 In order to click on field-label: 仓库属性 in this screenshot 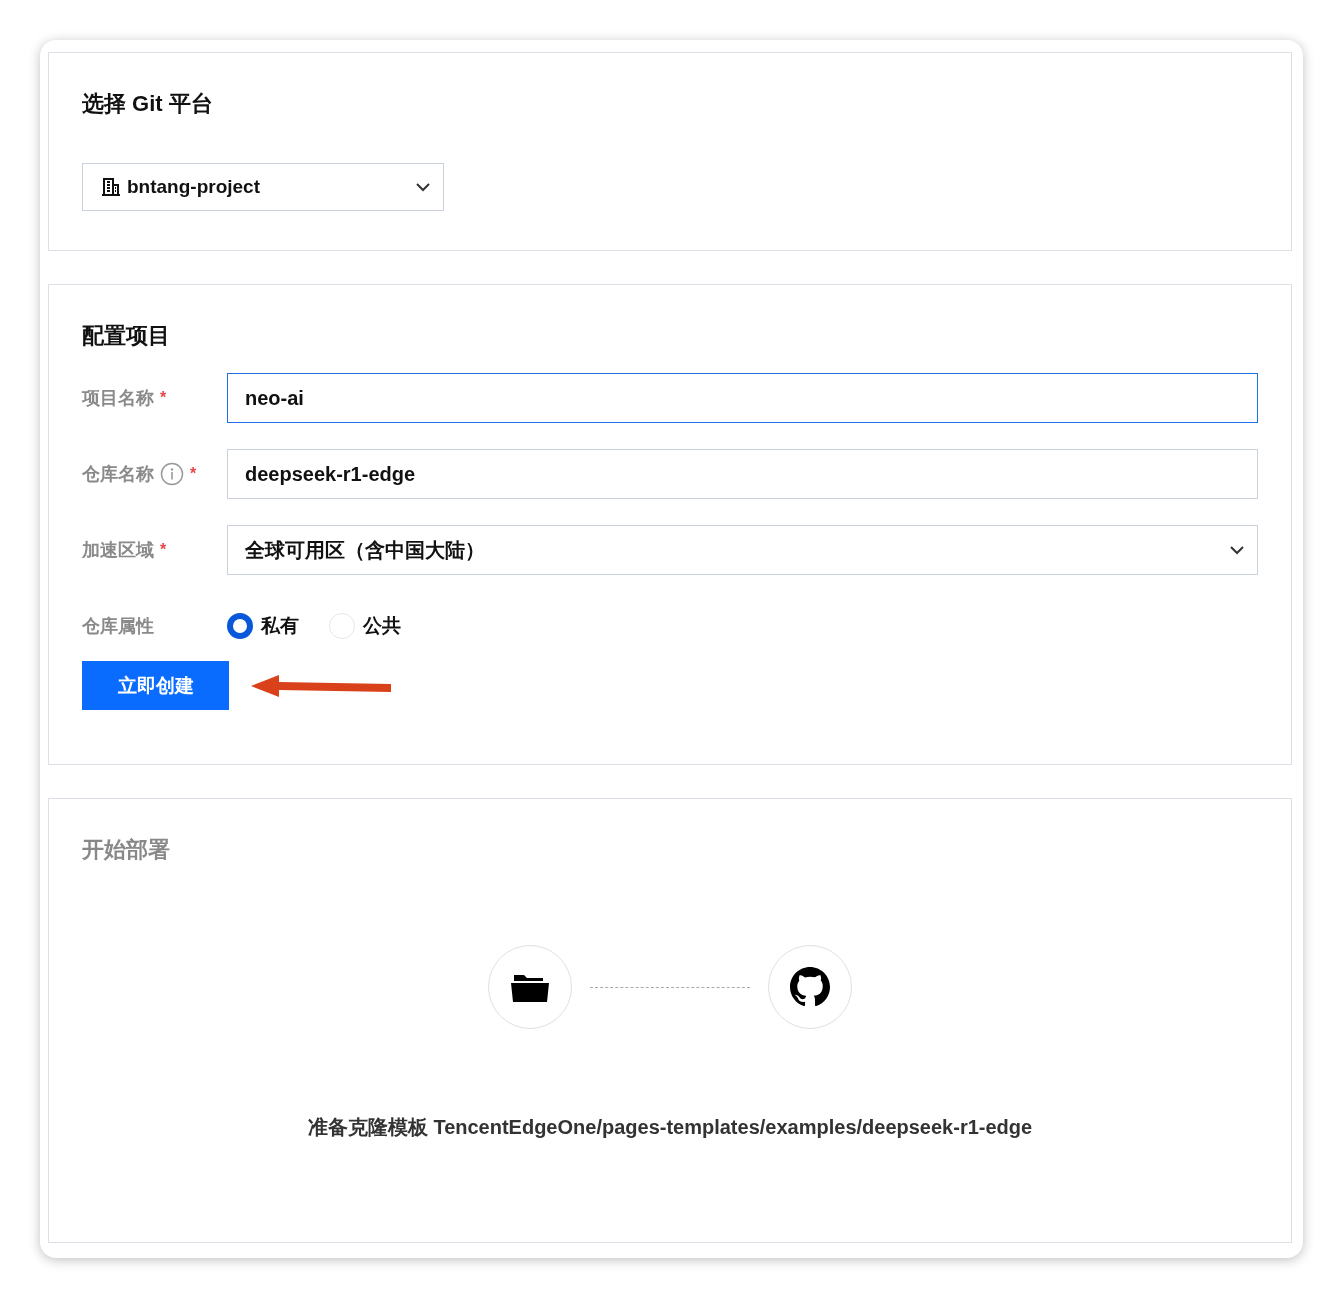, I will do `click(118, 626)`.